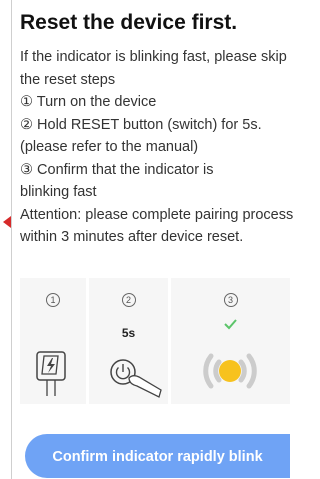  What do you see at coordinates (129, 22) in the screenshot?
I see `page-title: Reset the device first.` at bounding box center [129, 22].